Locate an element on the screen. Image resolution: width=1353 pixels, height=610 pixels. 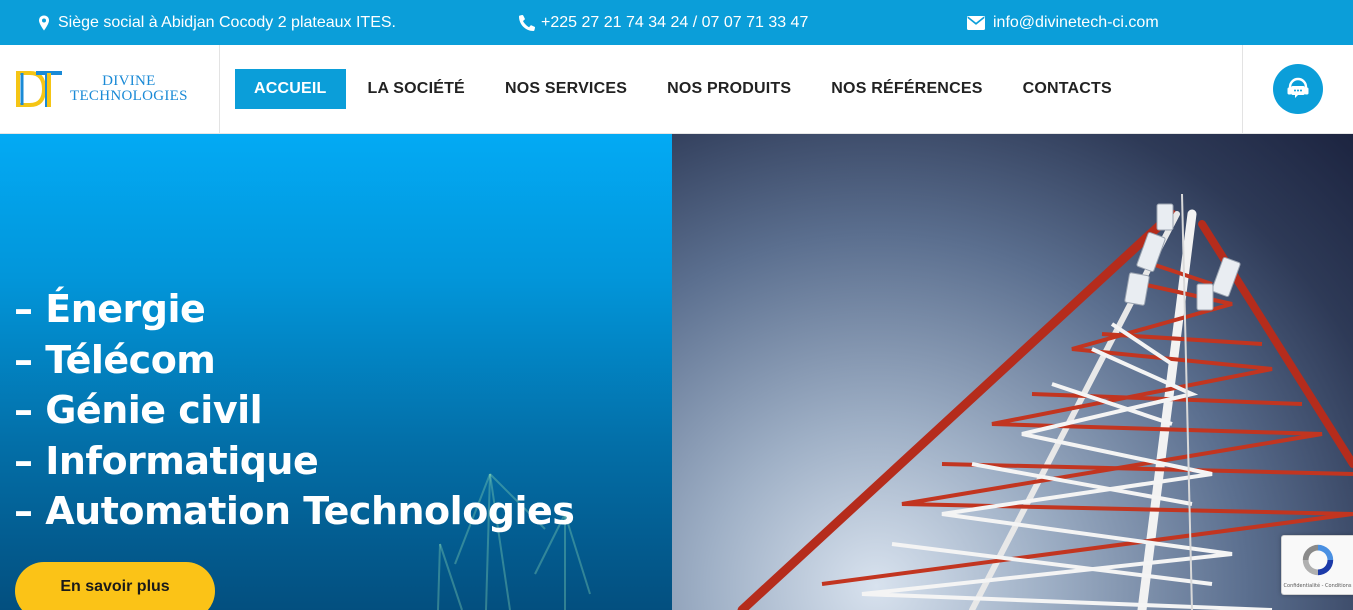
nav-item-contacts: CONTACTS is located at coordinates (1067, 89).